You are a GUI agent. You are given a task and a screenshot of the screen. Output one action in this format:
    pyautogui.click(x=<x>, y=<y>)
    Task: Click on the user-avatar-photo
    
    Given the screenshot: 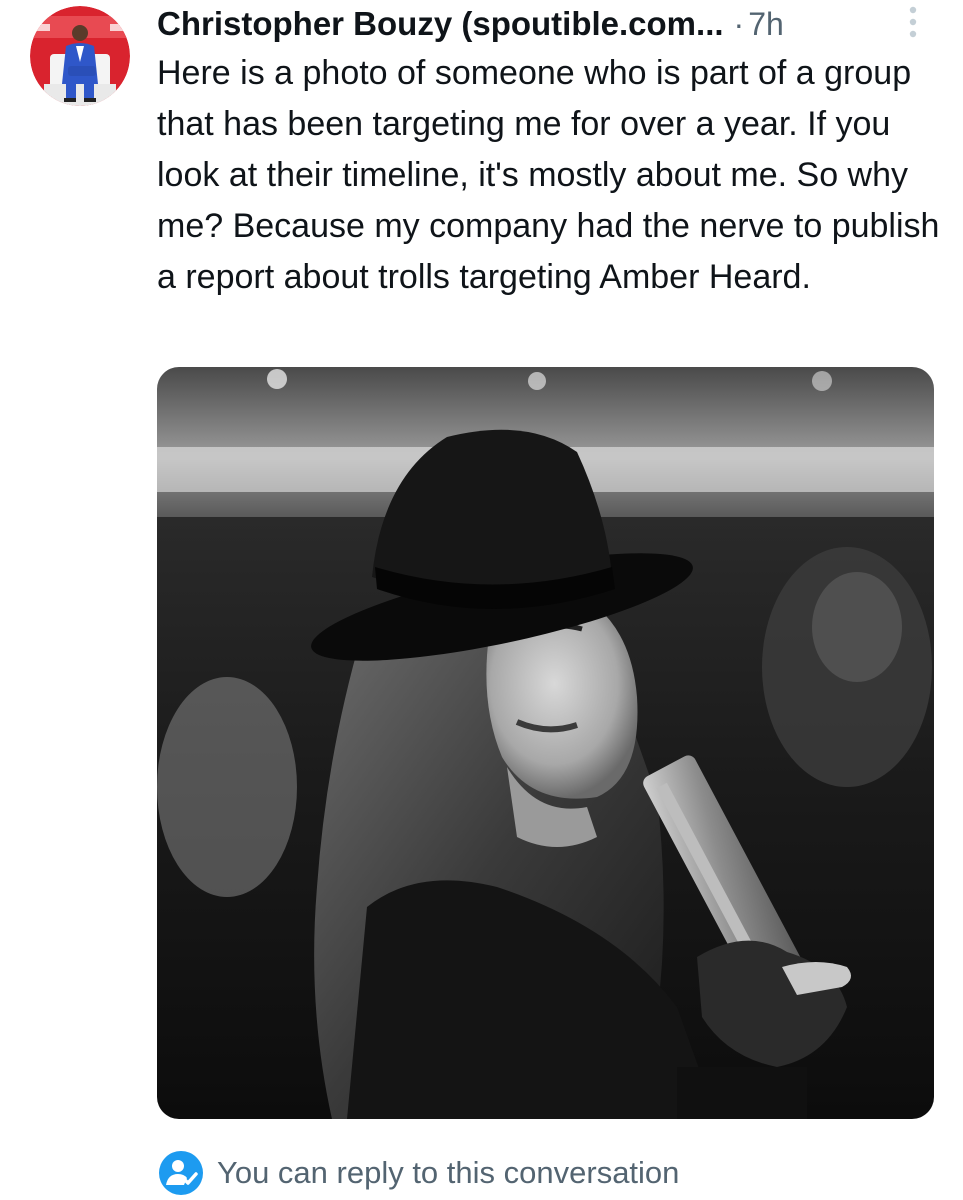 What is the action you would take?
    pyautogui.click(x=80, y=56)
    